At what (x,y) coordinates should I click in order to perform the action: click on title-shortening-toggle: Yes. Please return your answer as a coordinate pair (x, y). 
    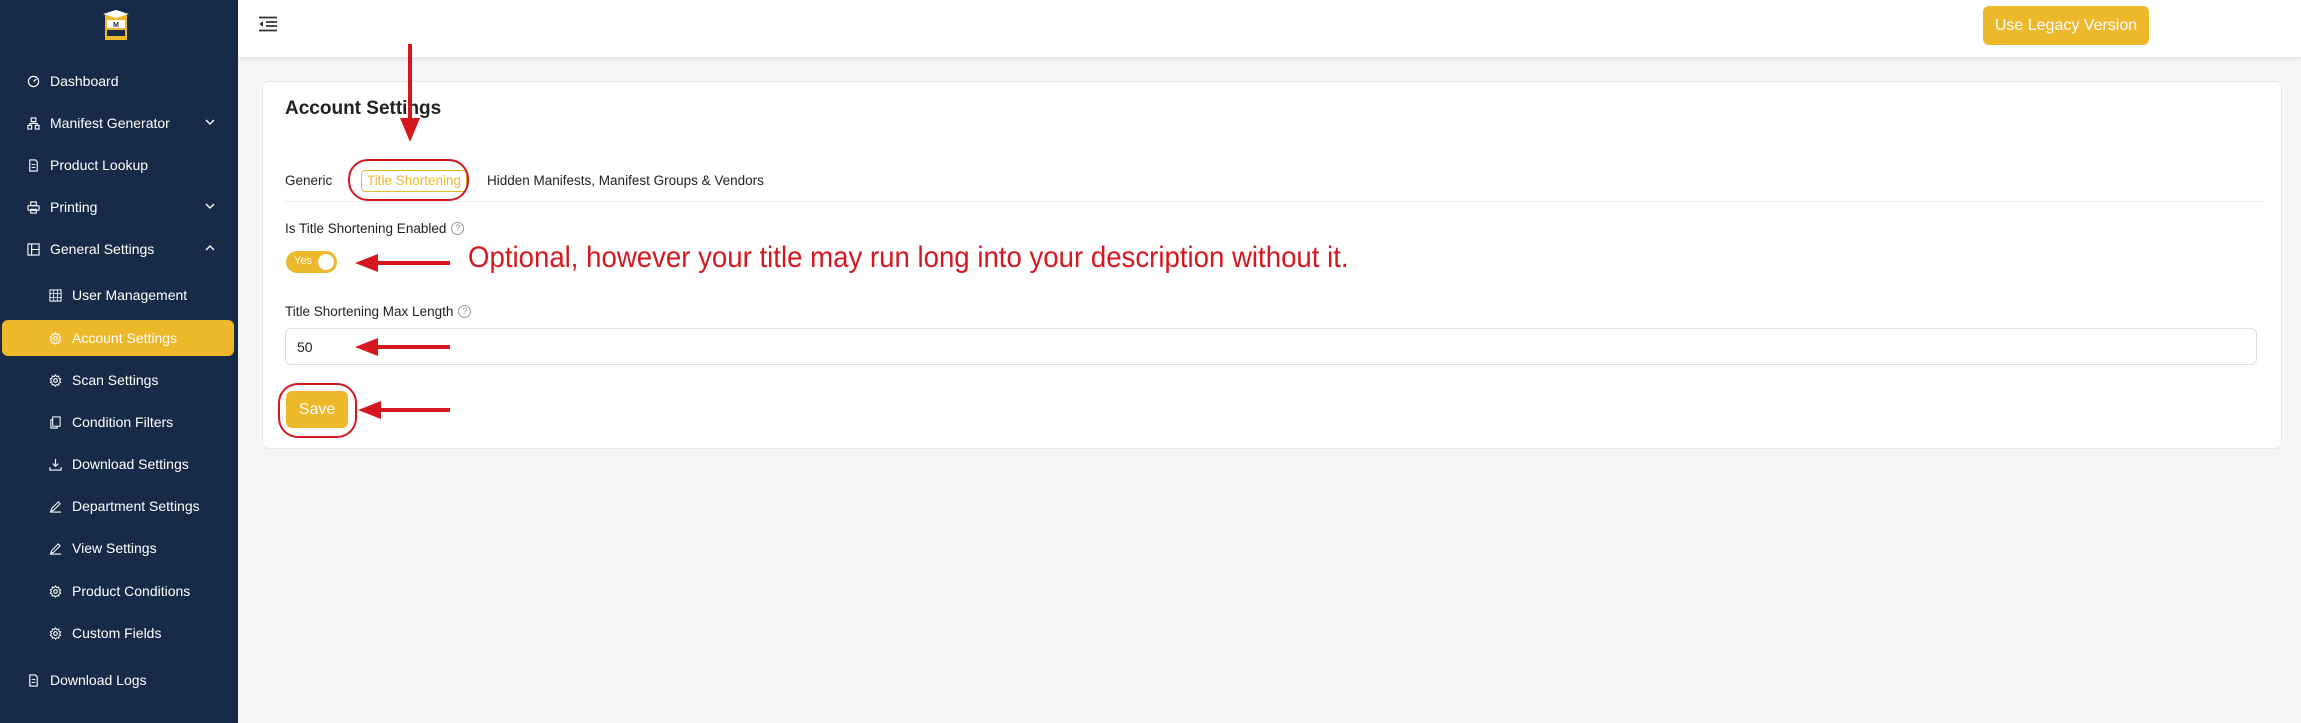
    Looking at the image, I should click on (311, 262).